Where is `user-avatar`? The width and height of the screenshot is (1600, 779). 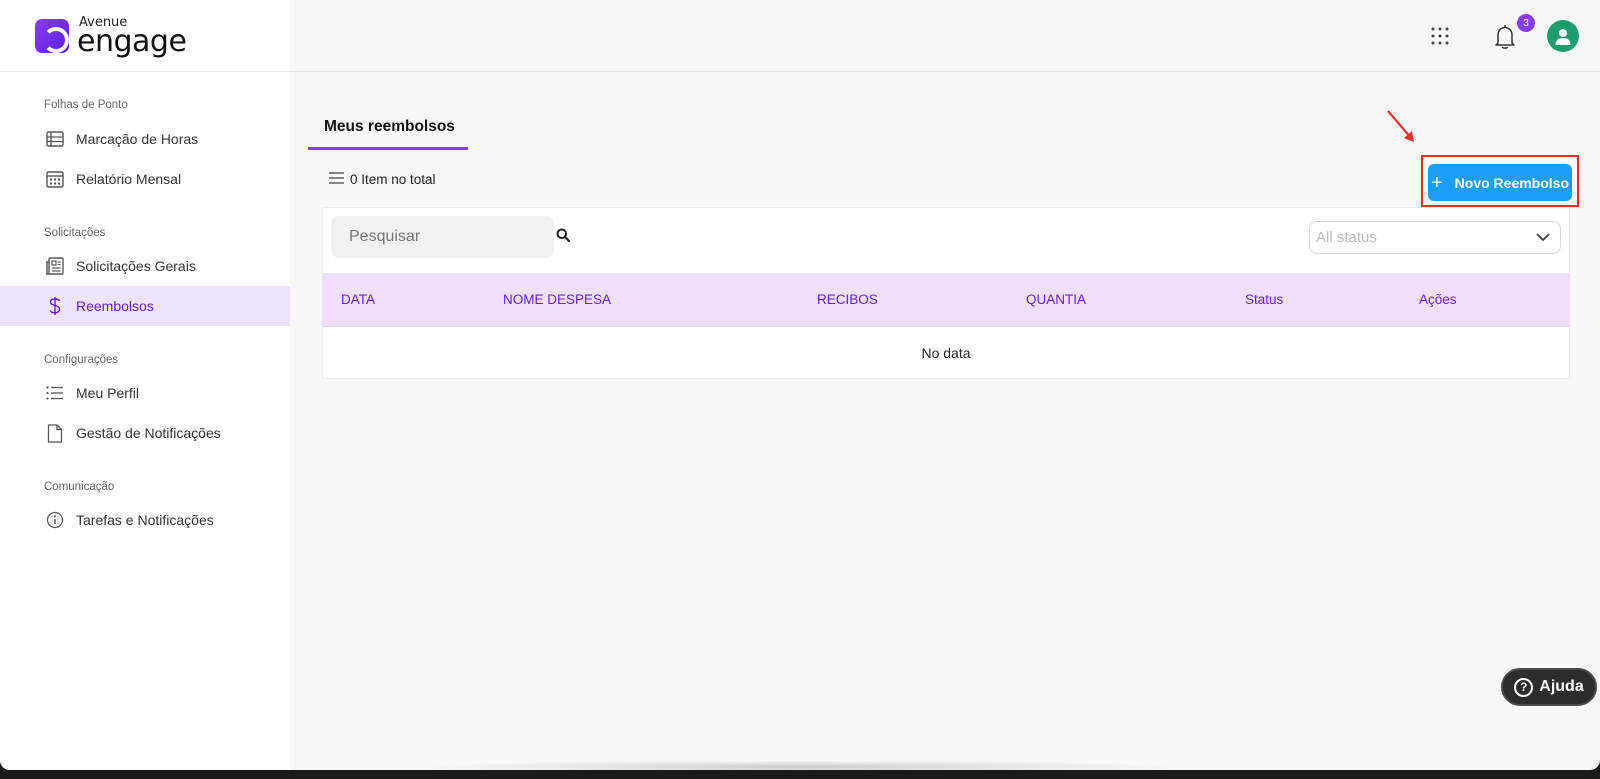 user-avatar is located at coordinates (1563, 36).